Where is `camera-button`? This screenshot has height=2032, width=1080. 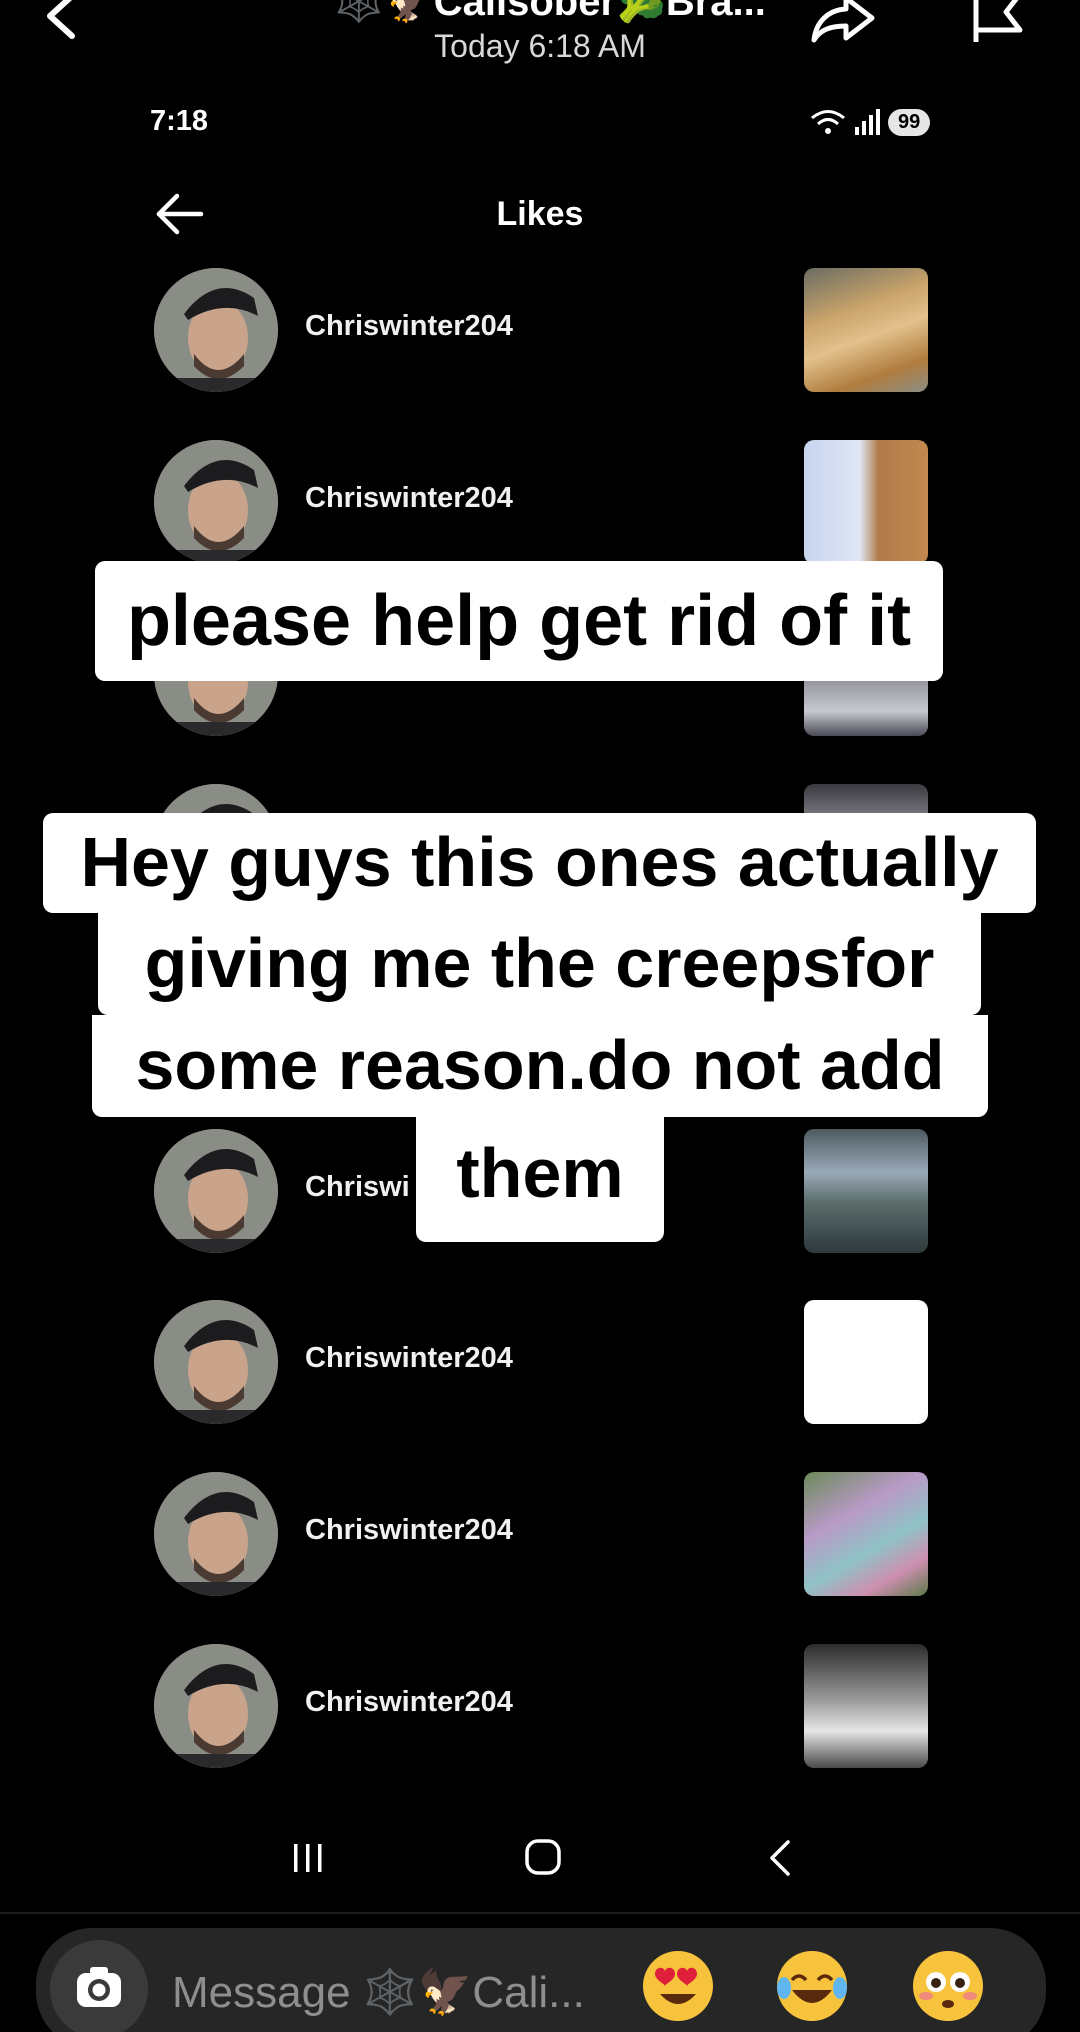 camera-button is located at coordinates (99, 1986).